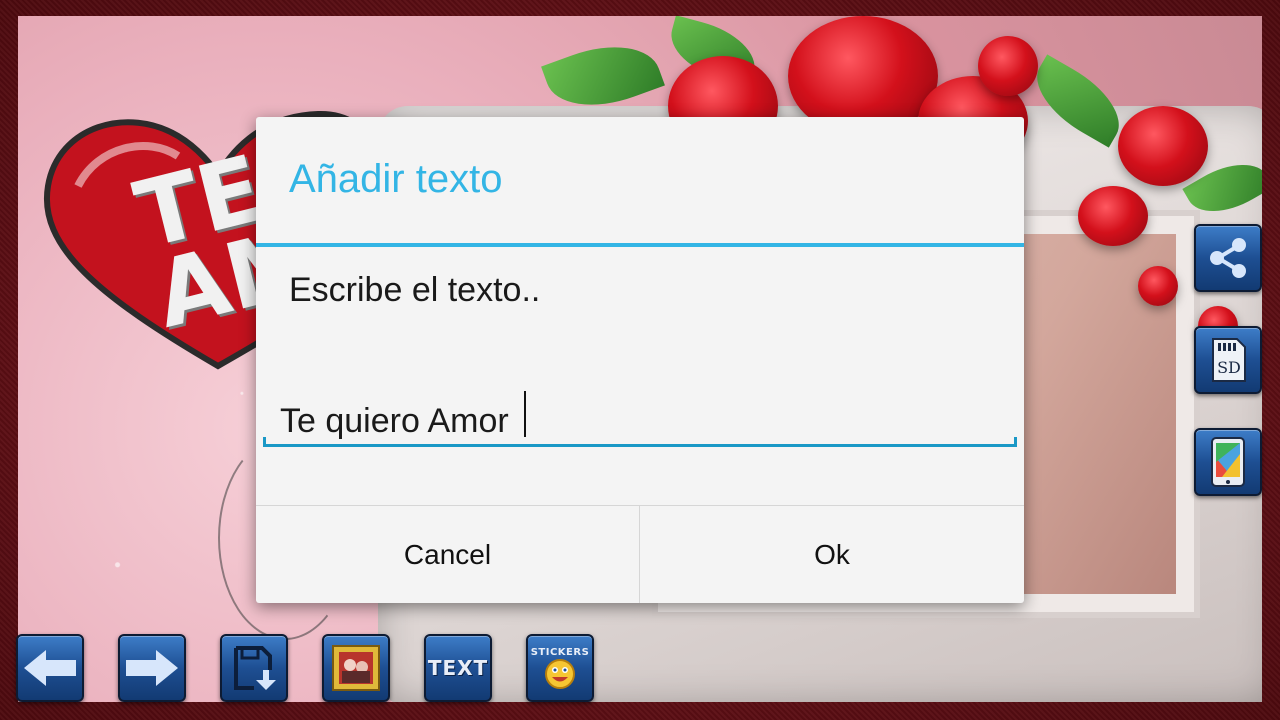 The height and width of the screenshot is (720, 1280). I want to click on dialog-message: Escribe el texto.., so click(415, 290).